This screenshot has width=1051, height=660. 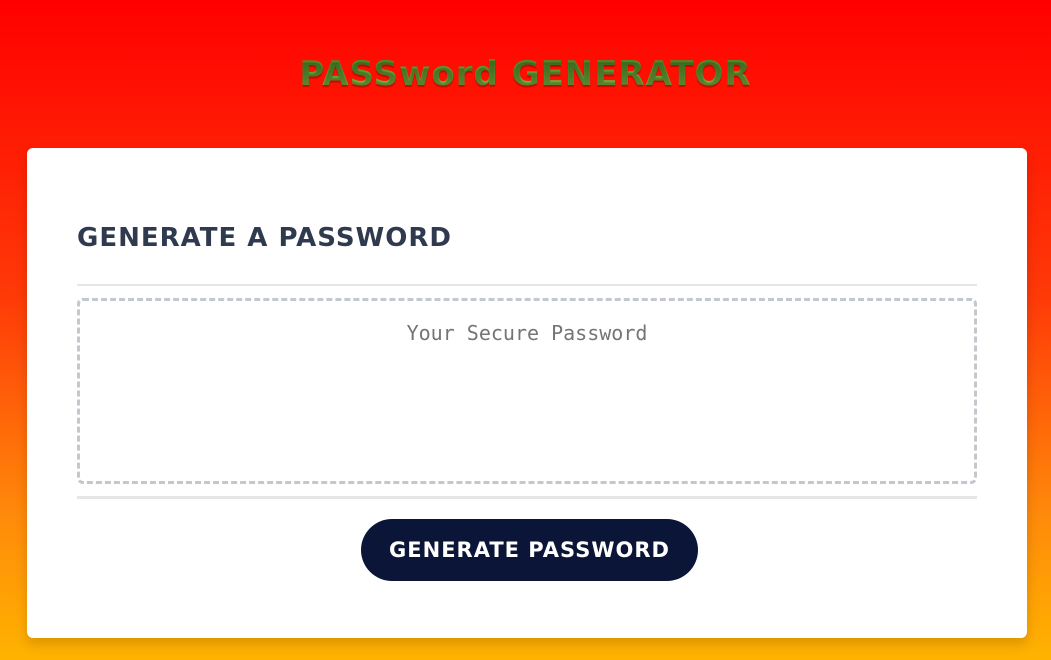 I want to click on card-title: GENERATE A PASSWORD, so click(x=264, y=238).